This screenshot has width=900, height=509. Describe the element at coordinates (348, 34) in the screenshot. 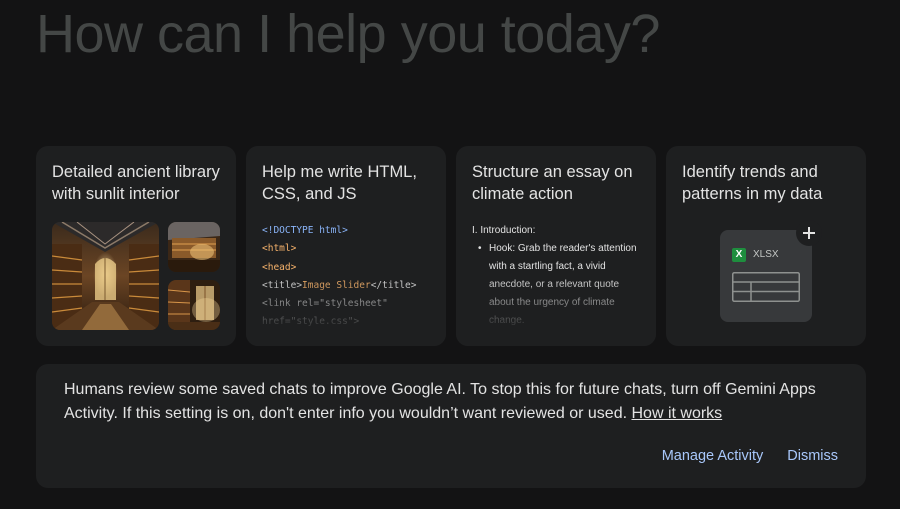

I see `greeting-heading: How can I help you today?` at that location.